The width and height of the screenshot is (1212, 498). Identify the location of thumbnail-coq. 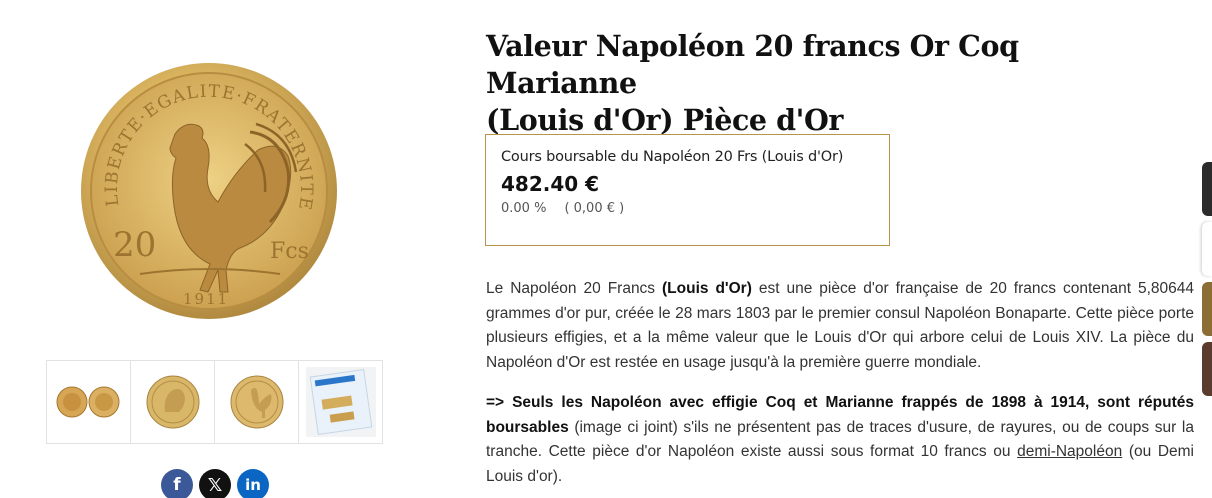
(257, 402).